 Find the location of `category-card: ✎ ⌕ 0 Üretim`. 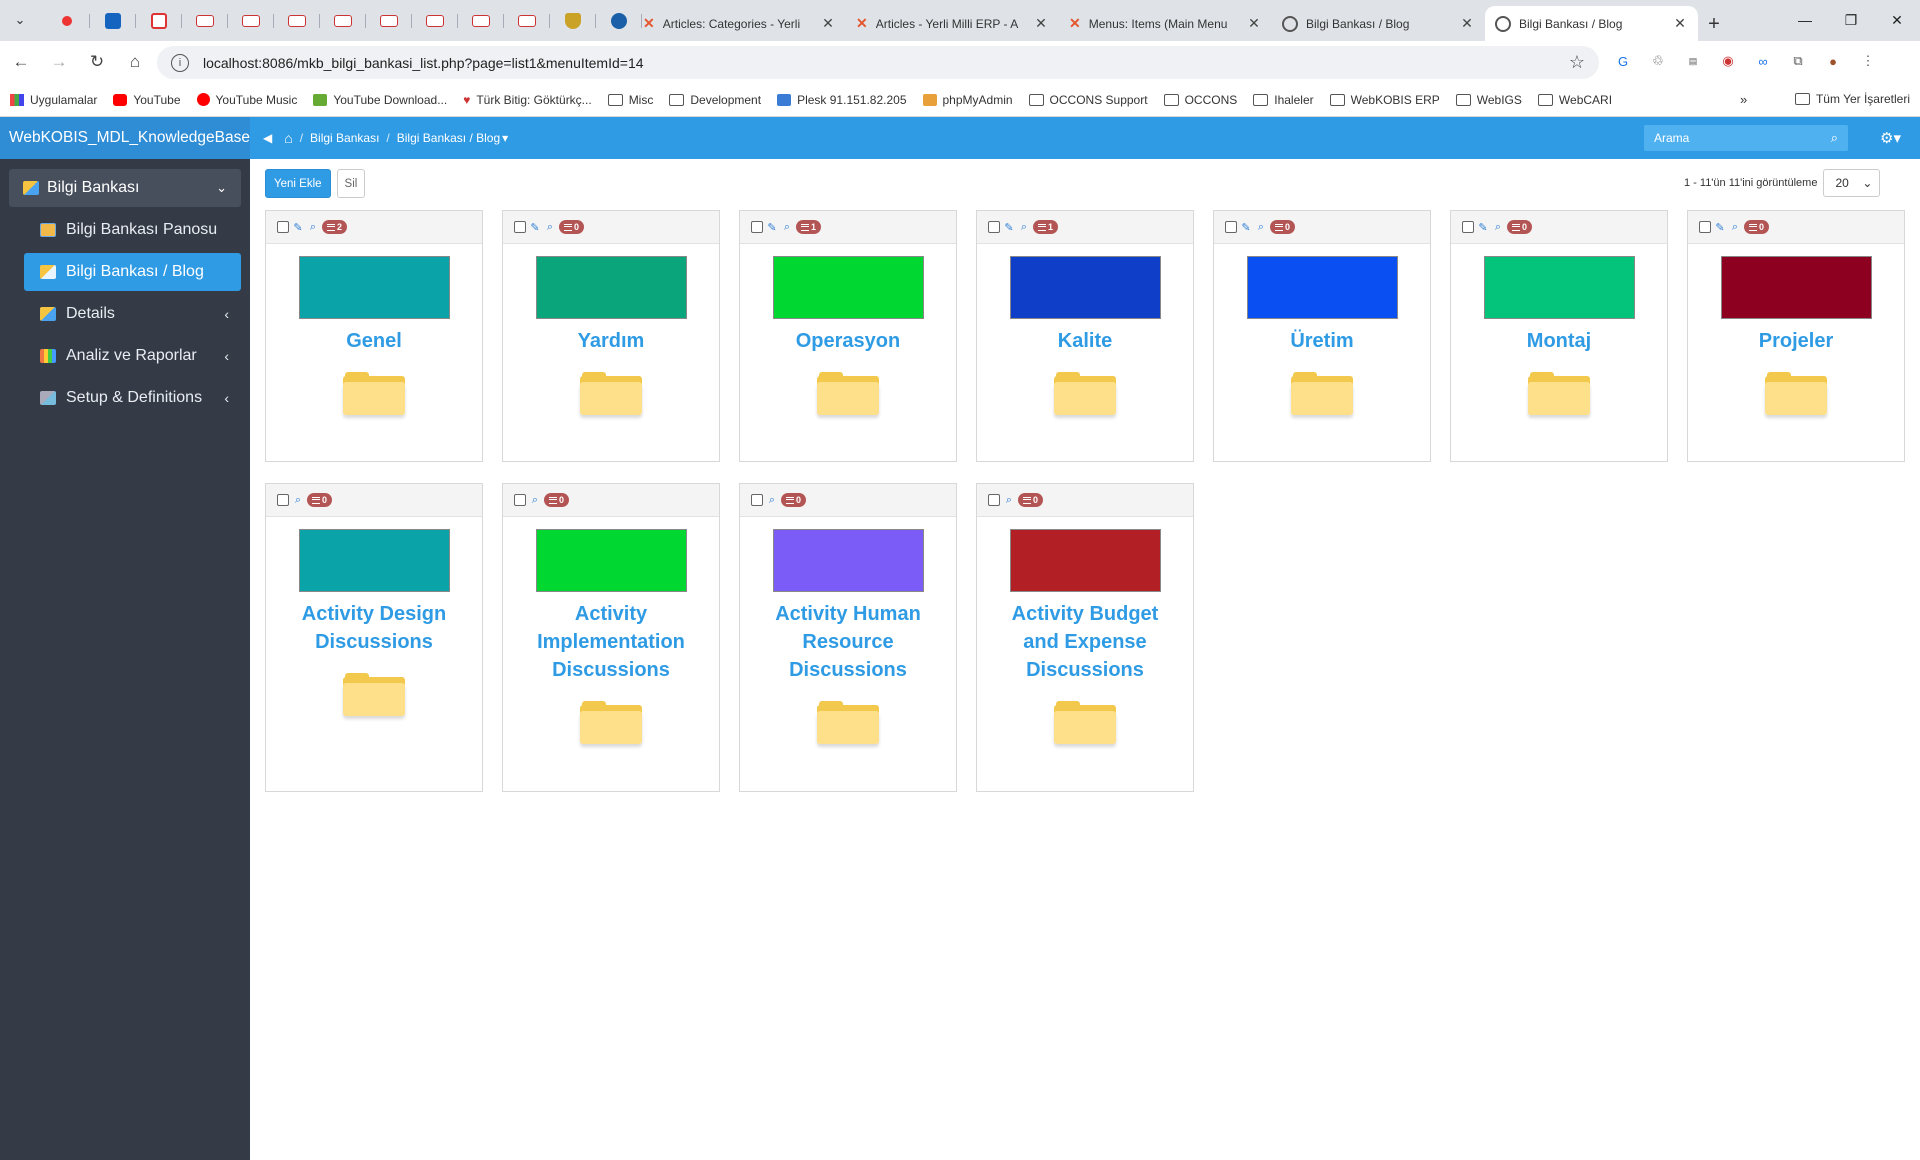

category-card: ✎ ⌕ 0 Üretim is located at coordinates (1322, 336).